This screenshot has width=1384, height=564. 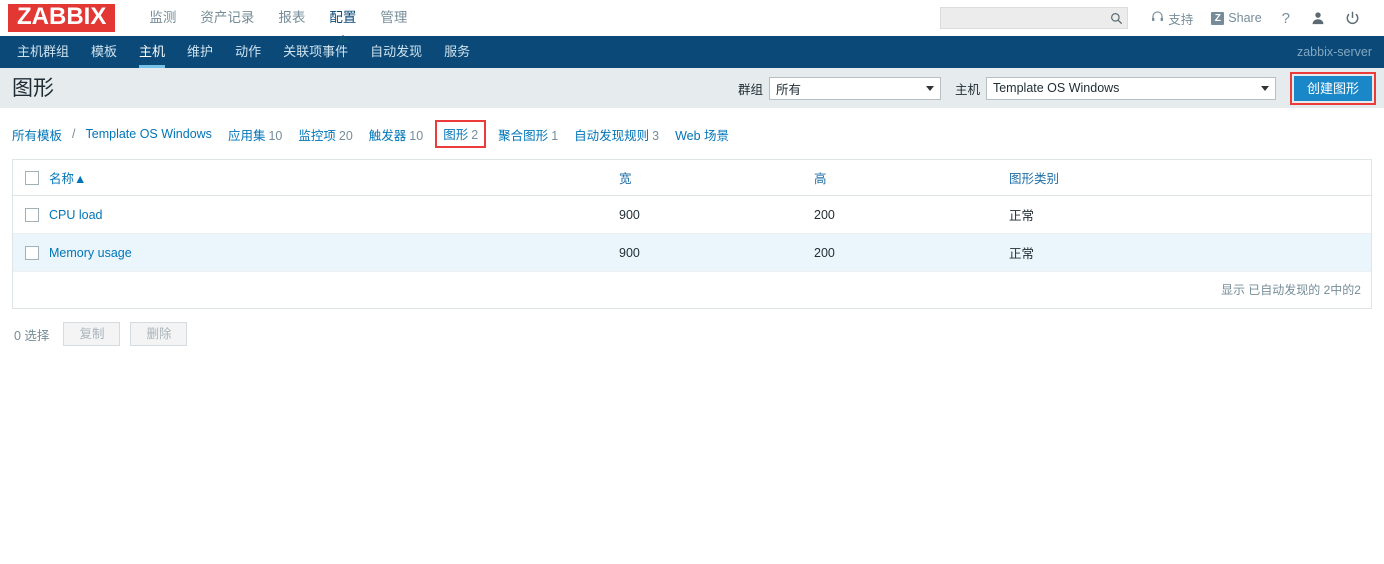 I want to click on group-filter-label: 群组, so click(x=750, y=89).